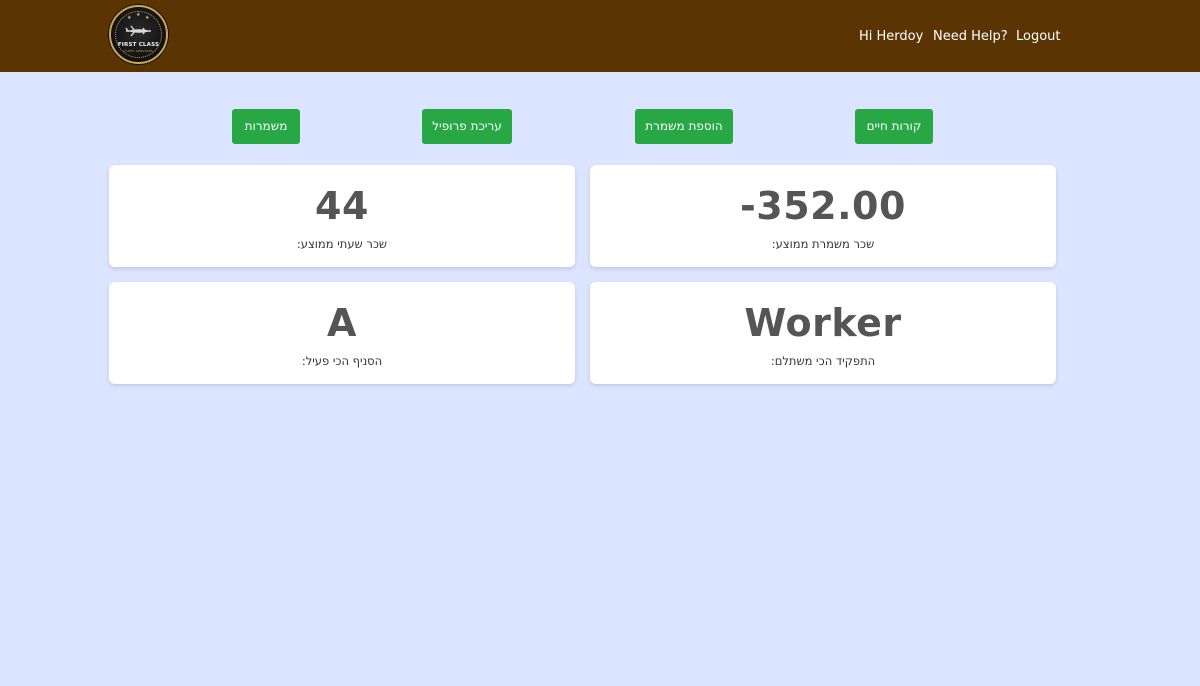 The width and height of the screenshot is (1200, 686). I want to click on top-role-label: :התפקיד הכי משתלם, so click(823, 361).